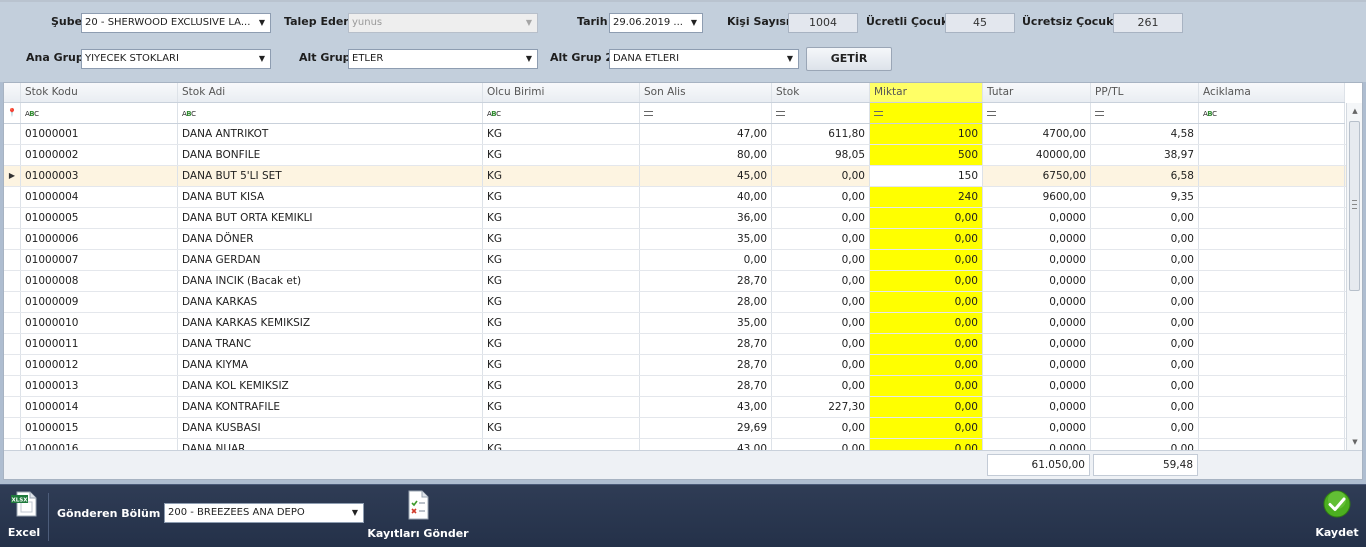 The width and height of the screenshot is (1366, 547). Describe the element at coordinates (1037, 92) in the screenshot. I see `col-header-tutar: Tutar` at that location.